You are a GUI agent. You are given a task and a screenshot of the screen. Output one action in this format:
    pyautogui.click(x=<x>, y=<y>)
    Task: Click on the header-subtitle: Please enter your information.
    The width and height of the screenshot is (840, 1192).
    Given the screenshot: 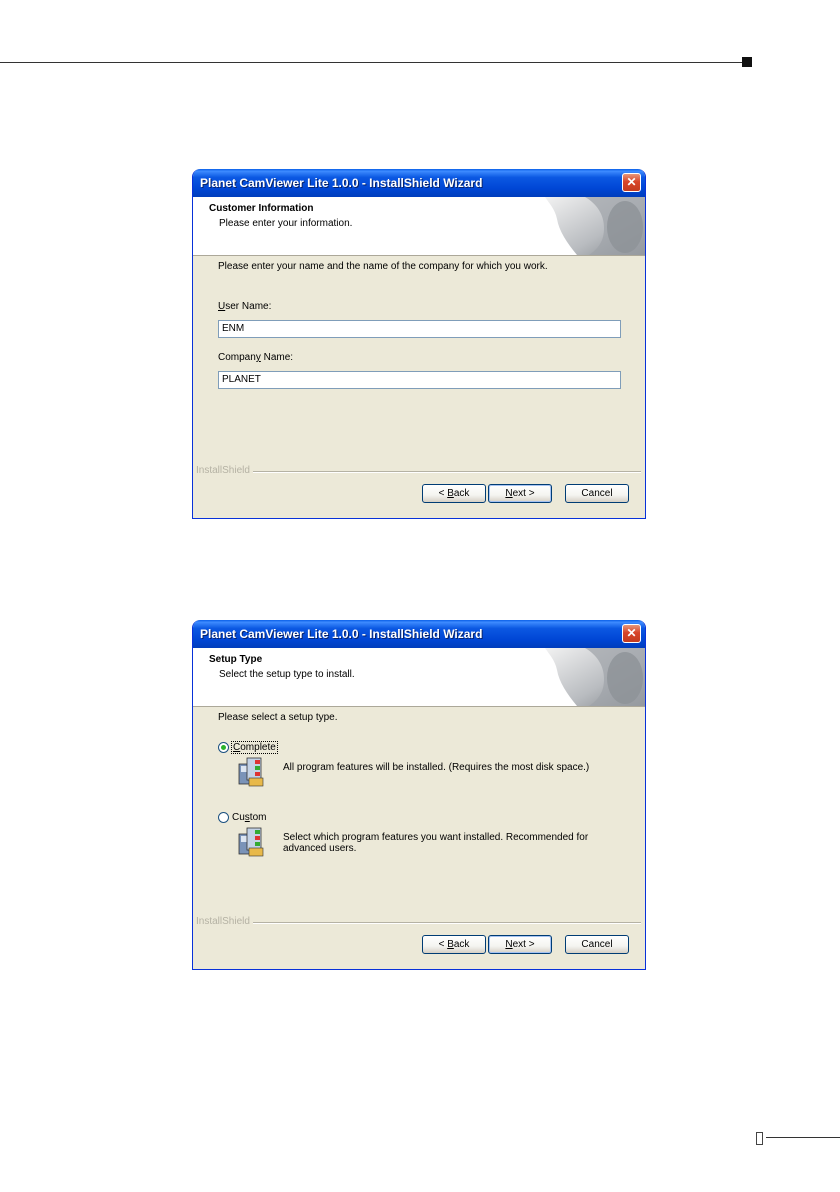 What is the action you would take?
    pyautogui.click(x=286, y=223)
    